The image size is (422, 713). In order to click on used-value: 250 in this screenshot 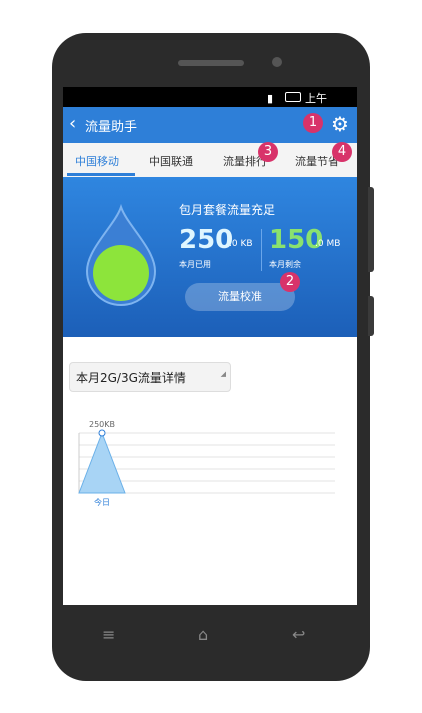, I will do `click(206, 240)`.